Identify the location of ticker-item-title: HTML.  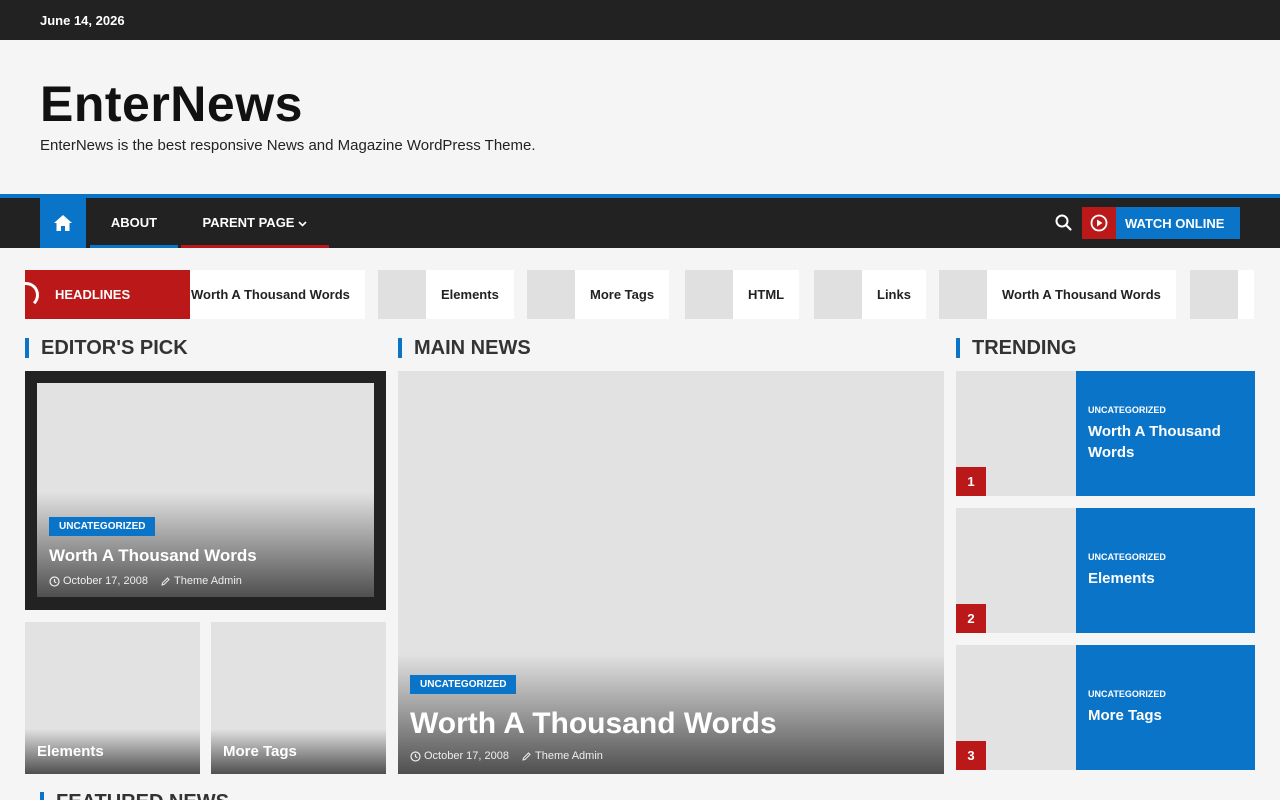
(766, 294).